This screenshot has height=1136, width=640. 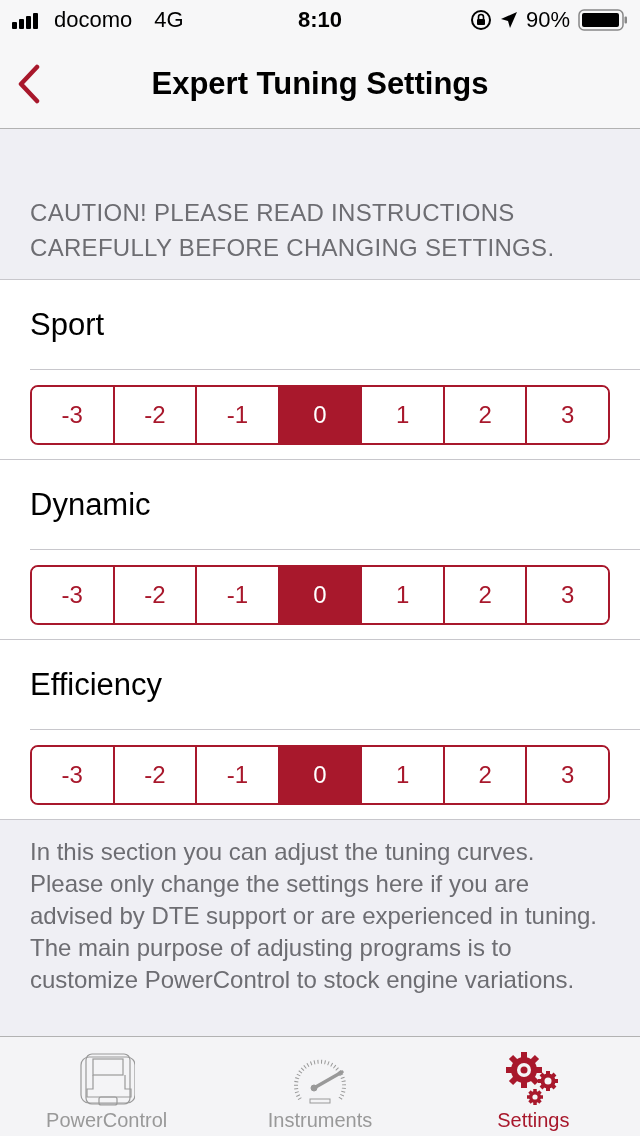 What do you see at coordinates (320, 84) in the screenshot?
I see `screen-title: Expert Tuning Settings` at bounding box center [320, 84].